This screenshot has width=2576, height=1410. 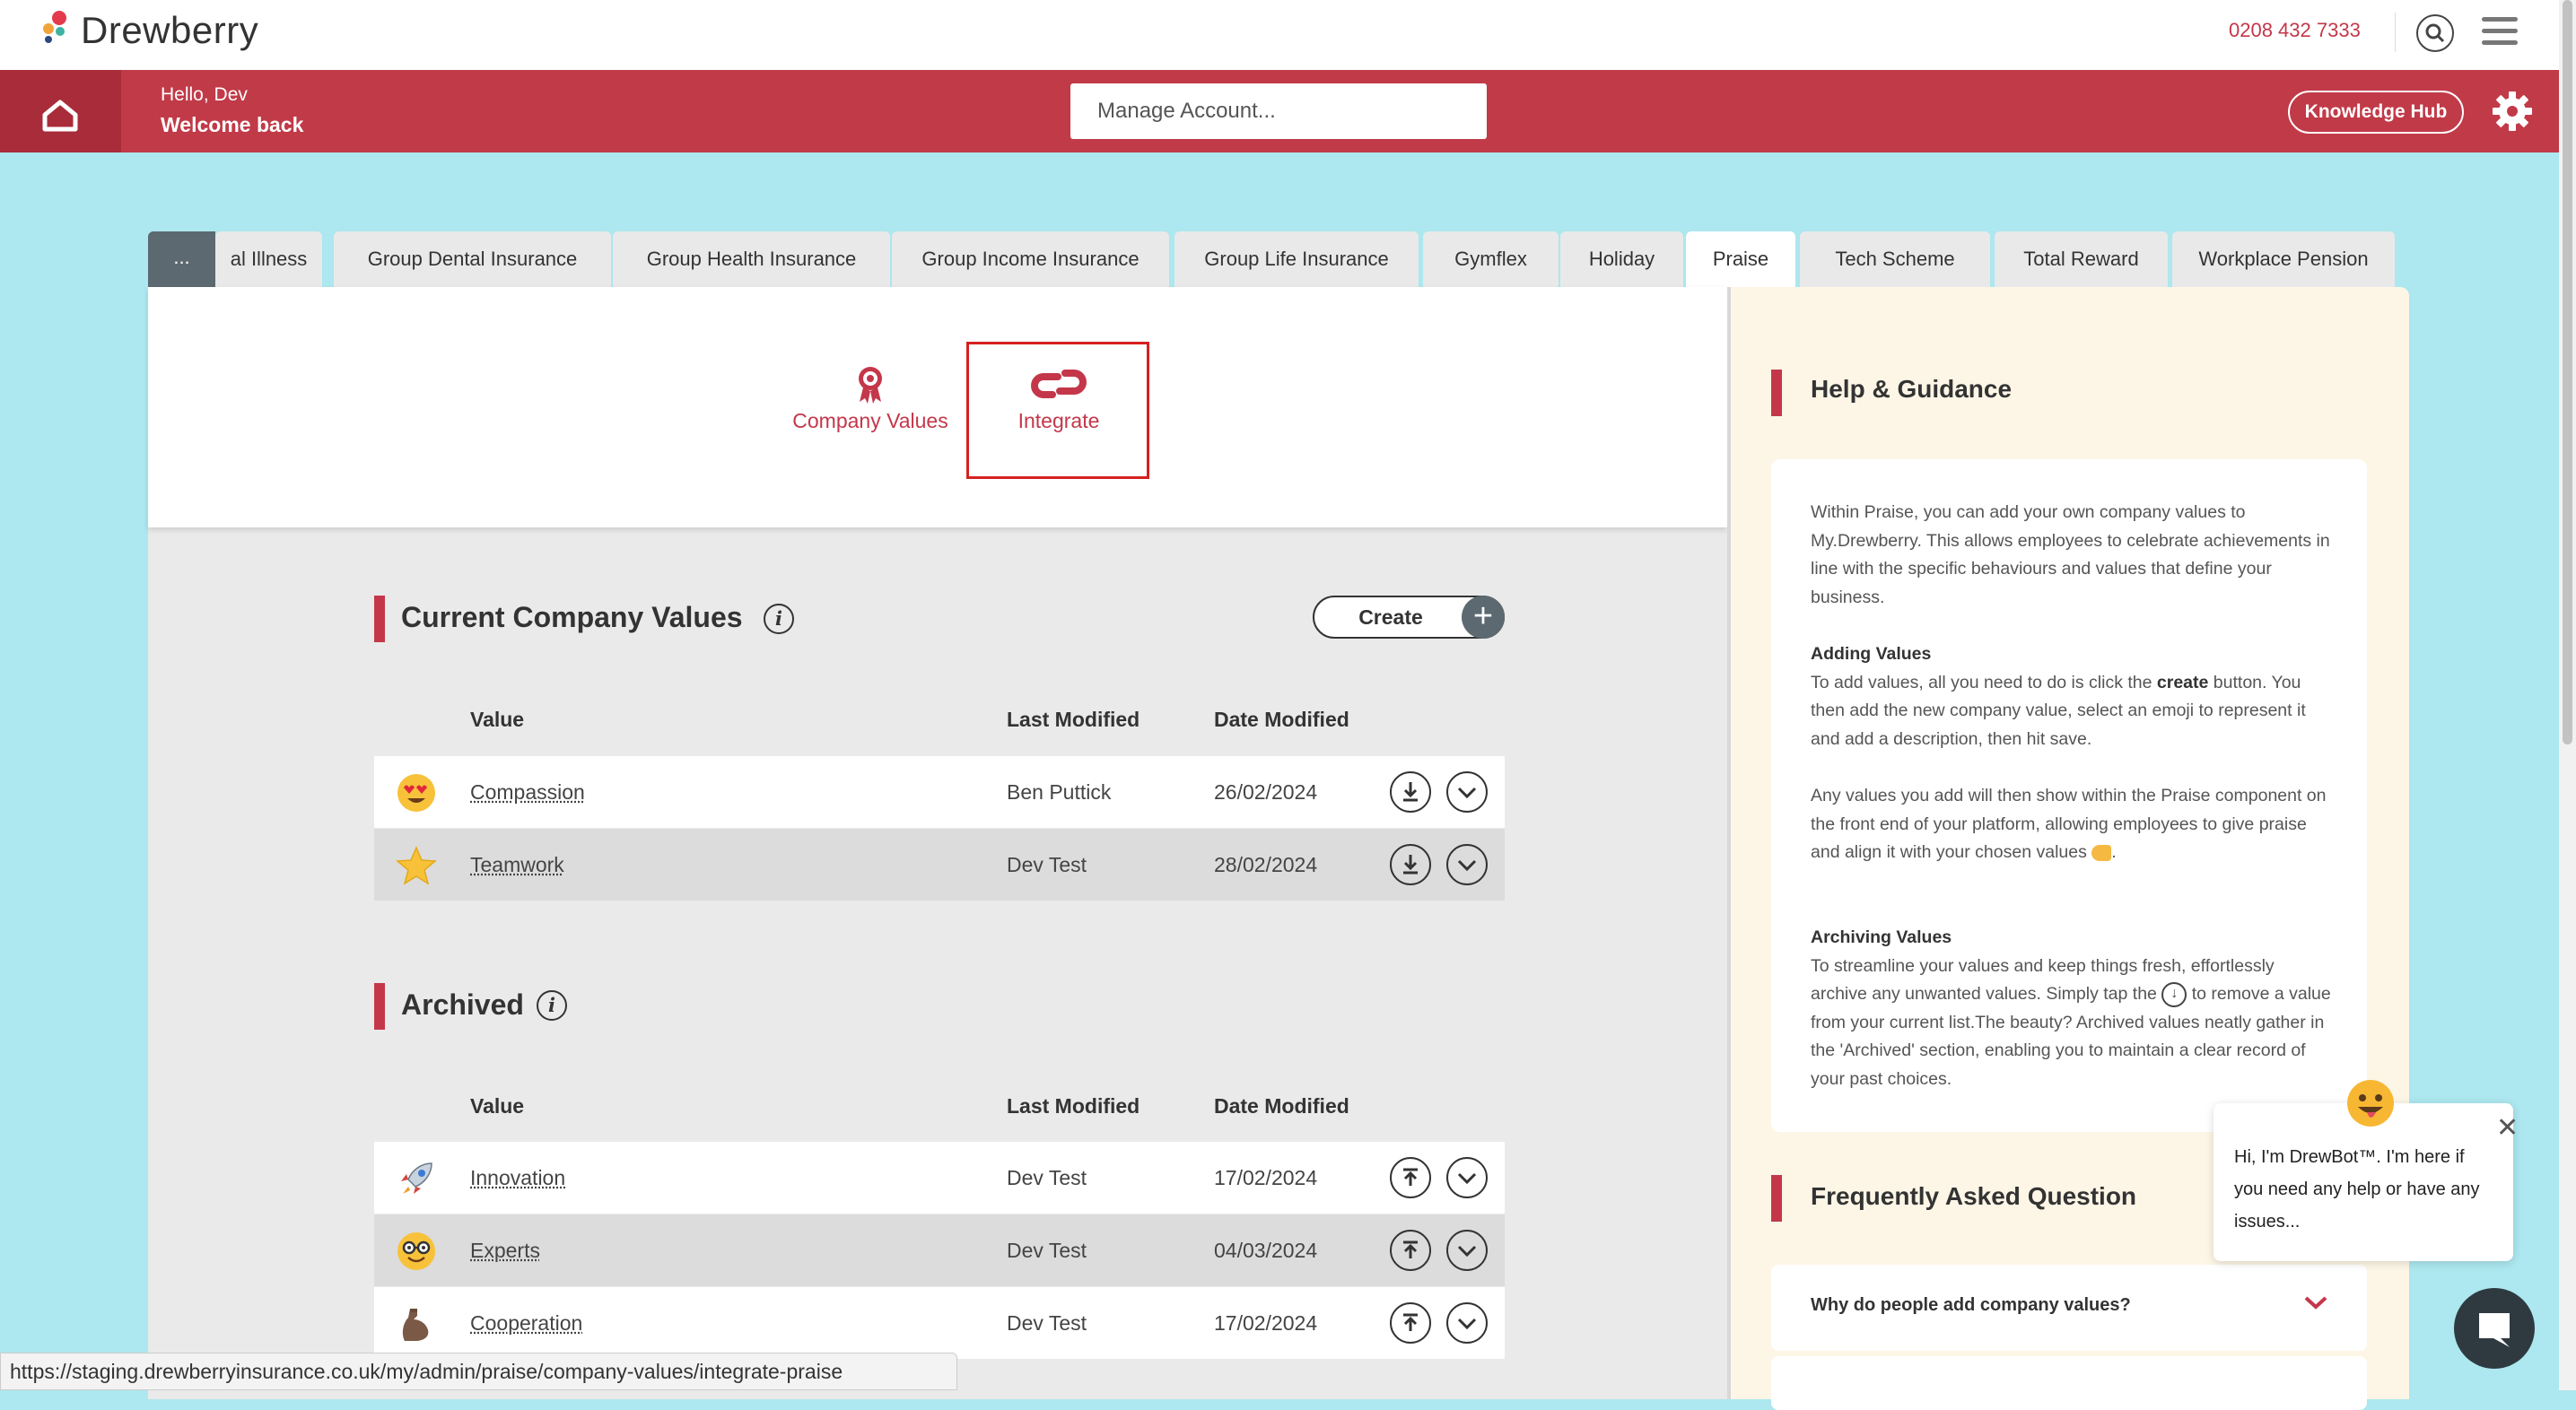 I want to click on faq-title: Frequently Asked Question, so click(x=1974, y=1196).